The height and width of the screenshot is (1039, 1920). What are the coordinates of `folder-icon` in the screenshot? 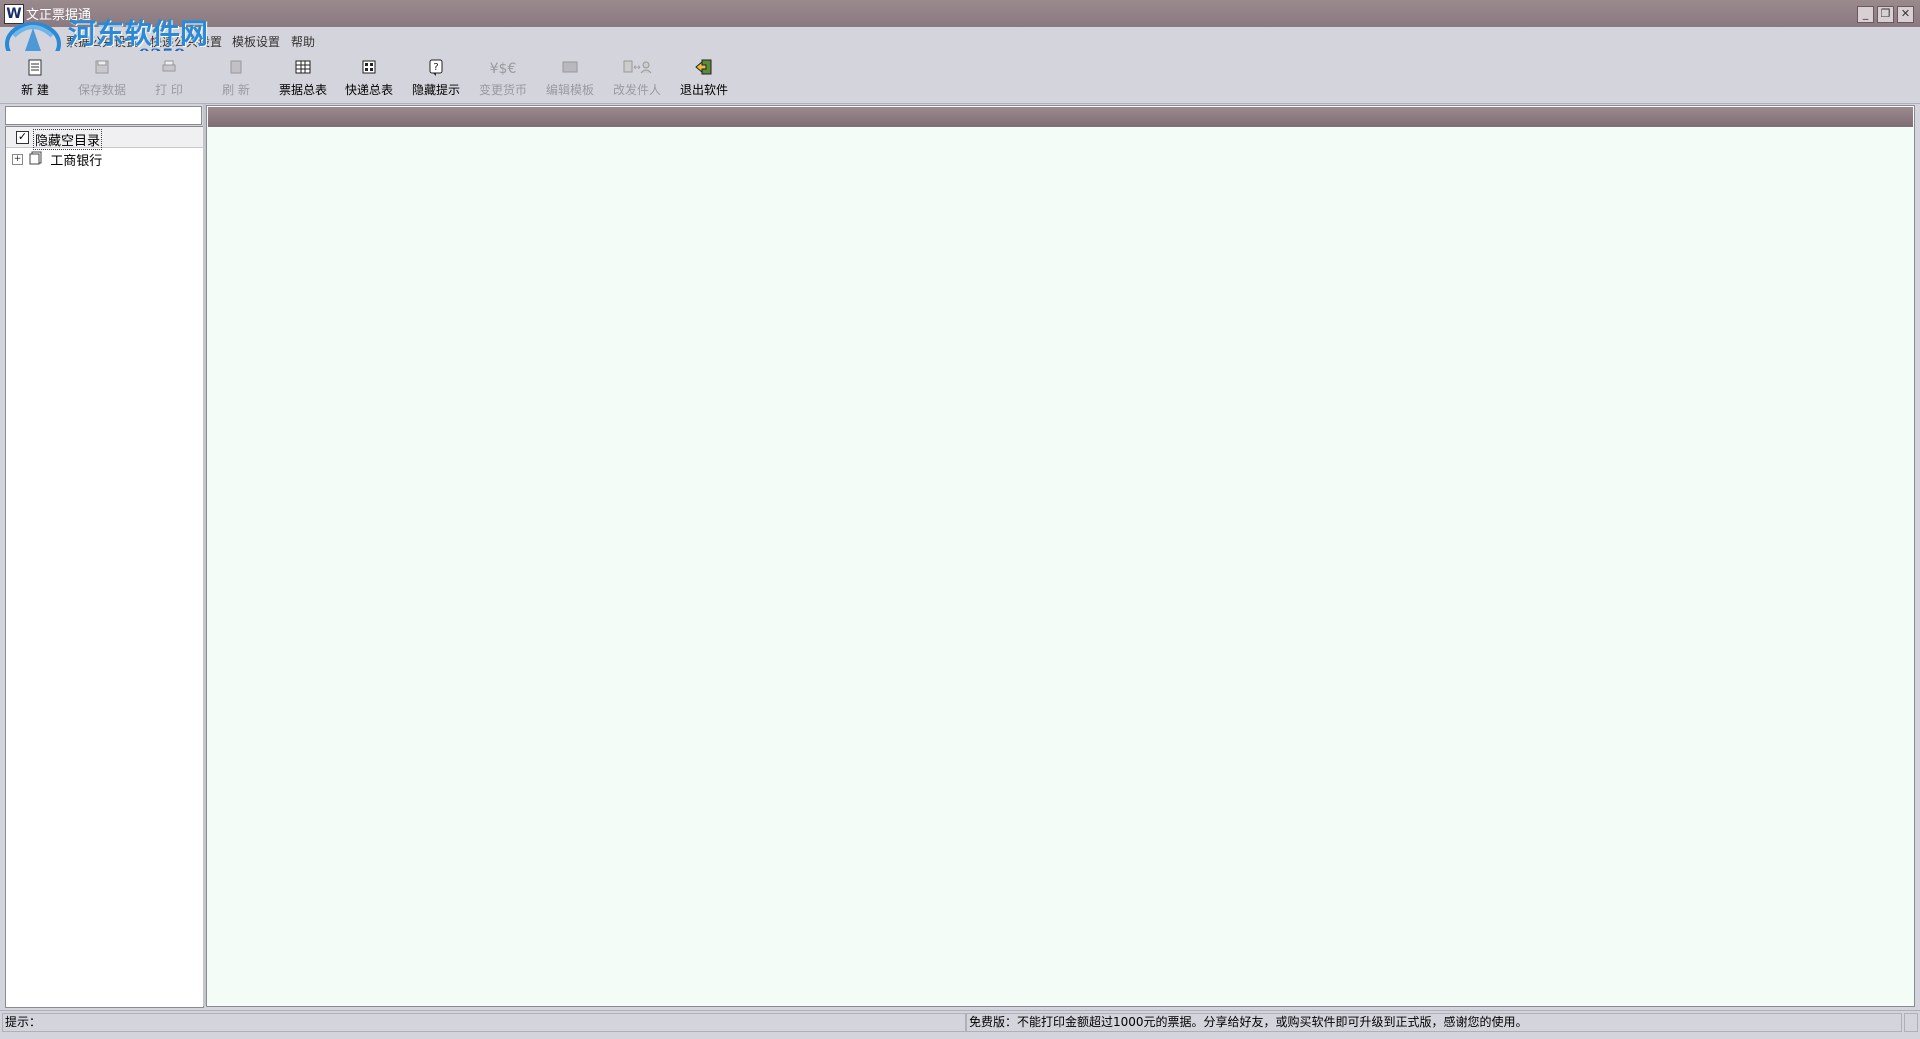 It's located at (36, 159).